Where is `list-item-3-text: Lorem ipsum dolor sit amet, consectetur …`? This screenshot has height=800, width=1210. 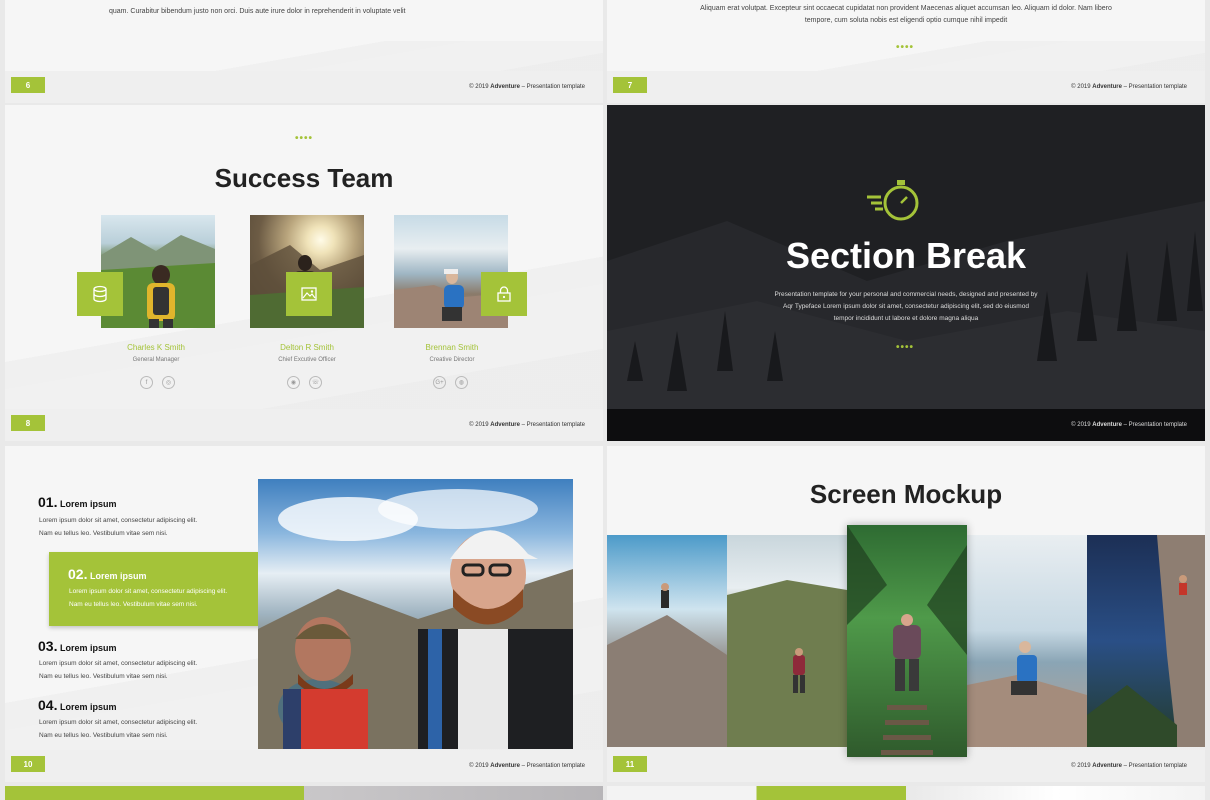 list-item-3-text: Lorem ipsum dolor sit amet, consectetur … is located at coordinates (118, 670).